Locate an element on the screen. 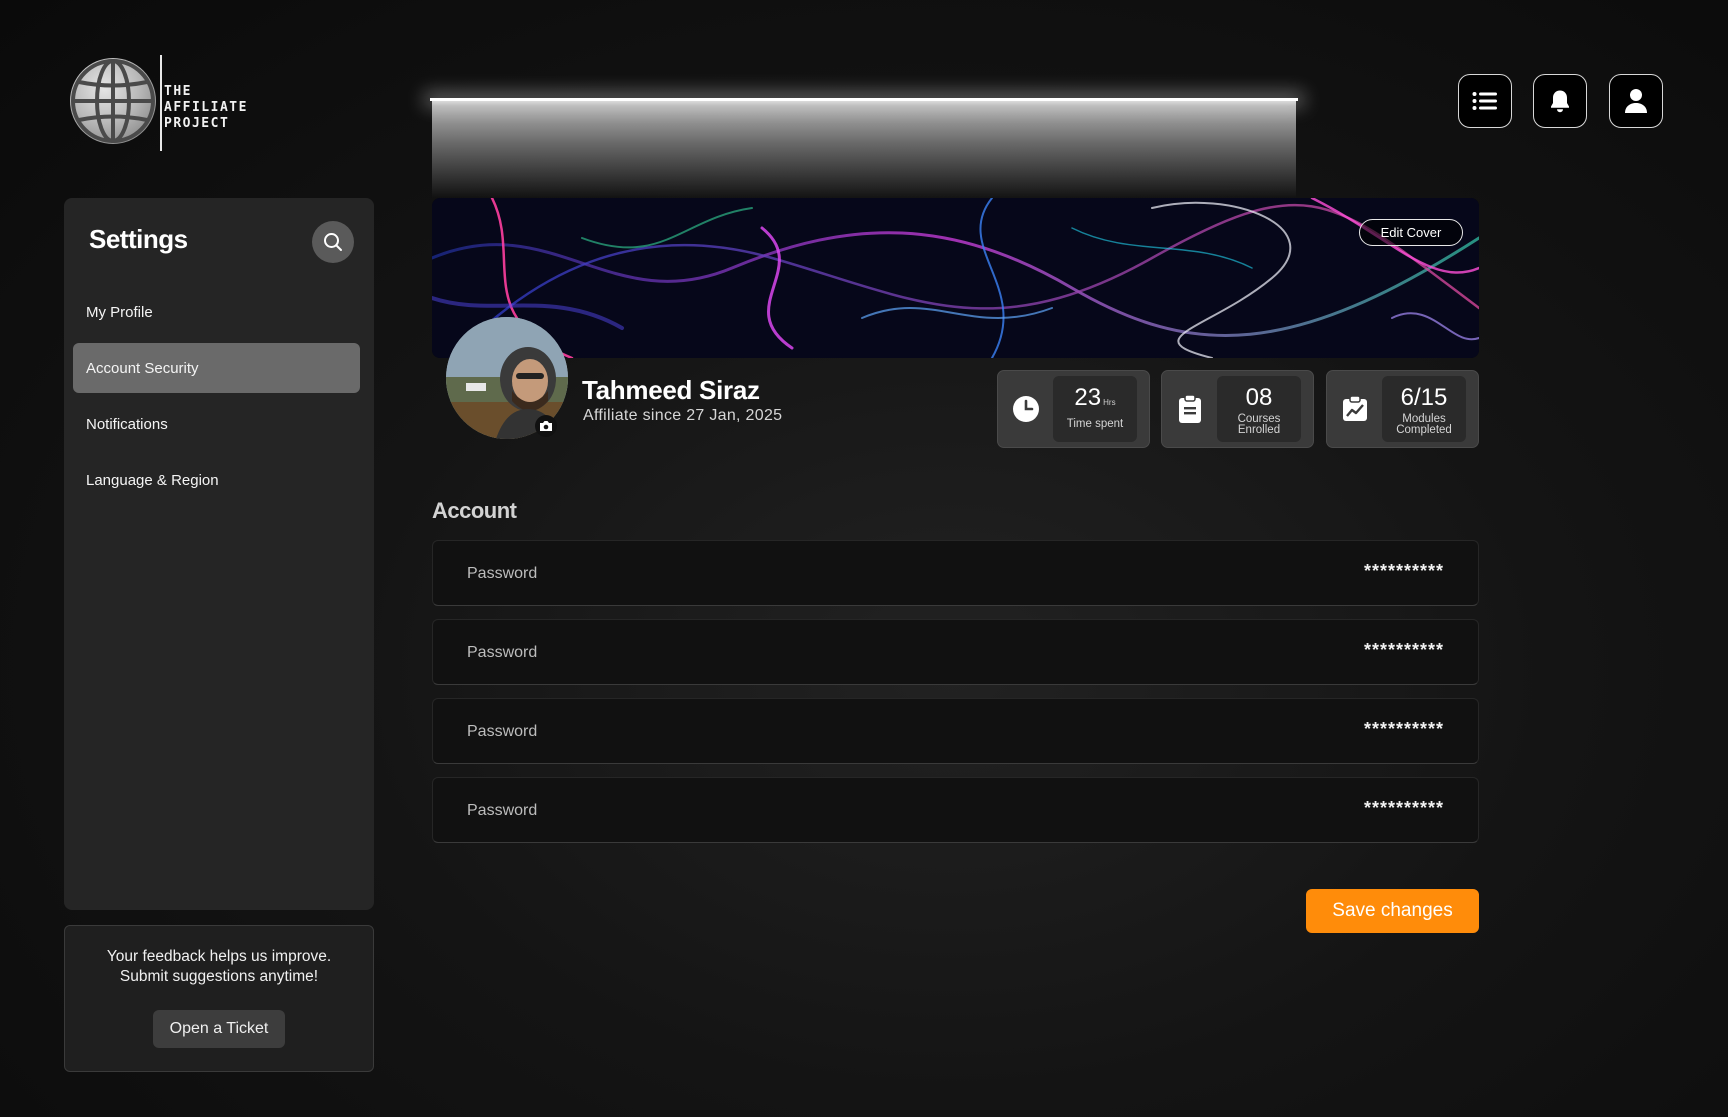  sidebar-item-my-profile: My Profile is located at coordinates (216, 312).